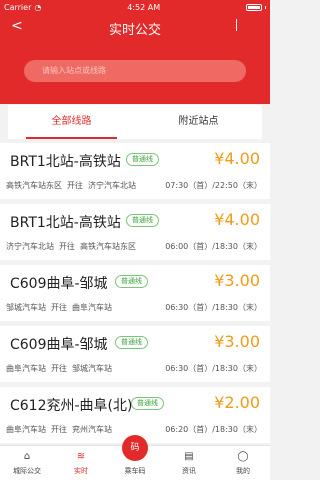 This screenshot has height=480, width=320. I want to click on status-time: 4:52 AM, so click(144, 7).